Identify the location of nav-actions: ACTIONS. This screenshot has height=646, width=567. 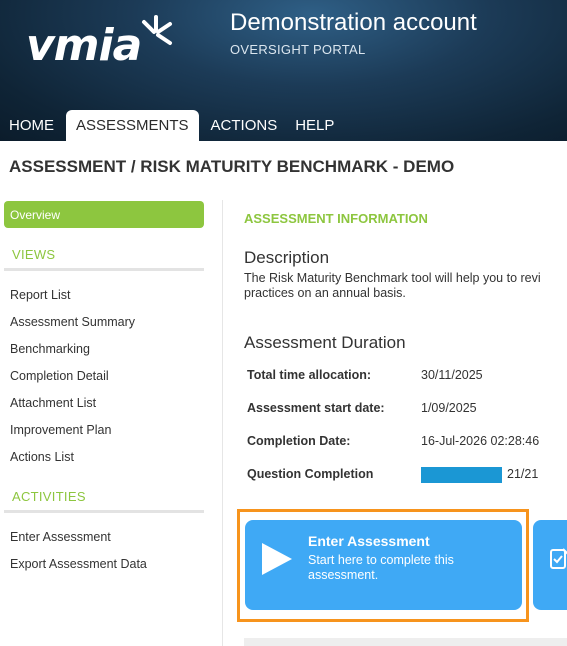
(244, 125).